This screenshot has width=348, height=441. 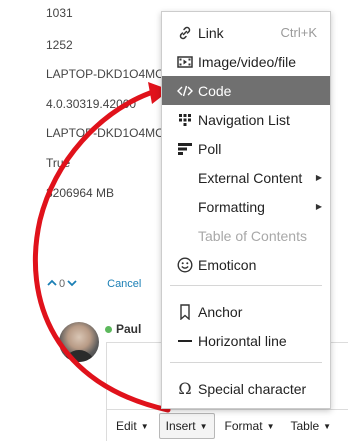 What do you see at coordinates (305, 426) in the screenshot?
I see `table-menu-label: Table` at bounding box center [305, 426].